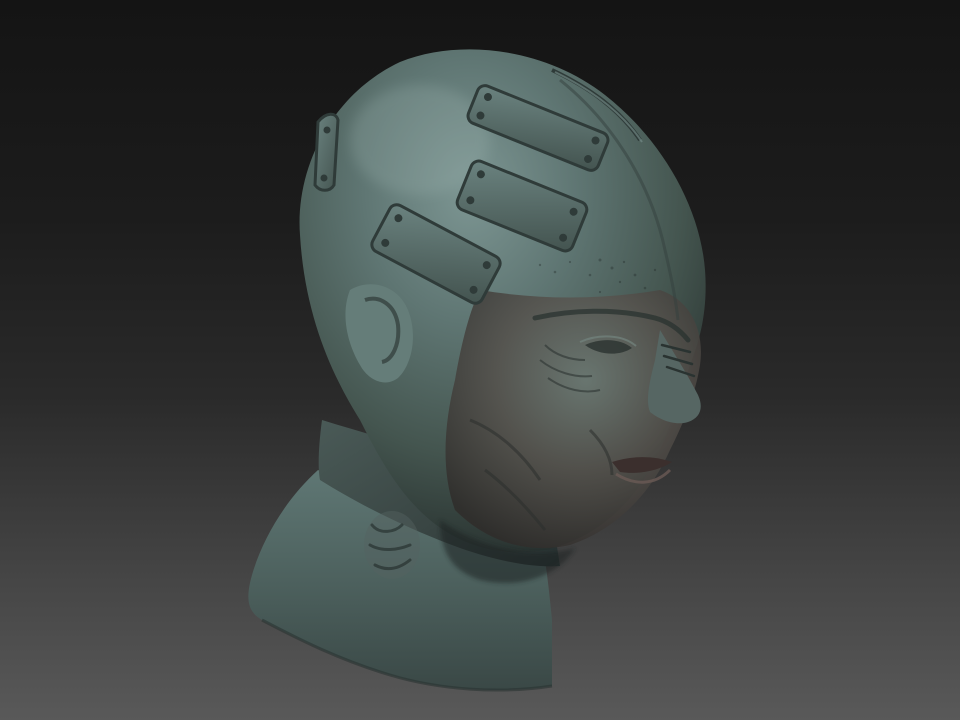  Describe the element at coordinates (326, 152) in the screenshot. I see `plate-back` at that location.